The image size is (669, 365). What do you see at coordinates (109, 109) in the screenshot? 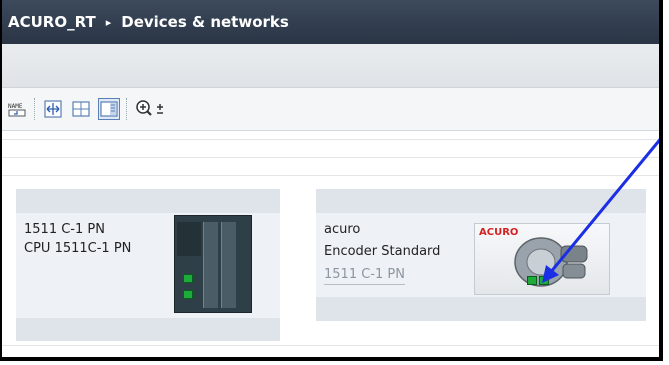
I see `view-icon` at bounding box center [109, 109].